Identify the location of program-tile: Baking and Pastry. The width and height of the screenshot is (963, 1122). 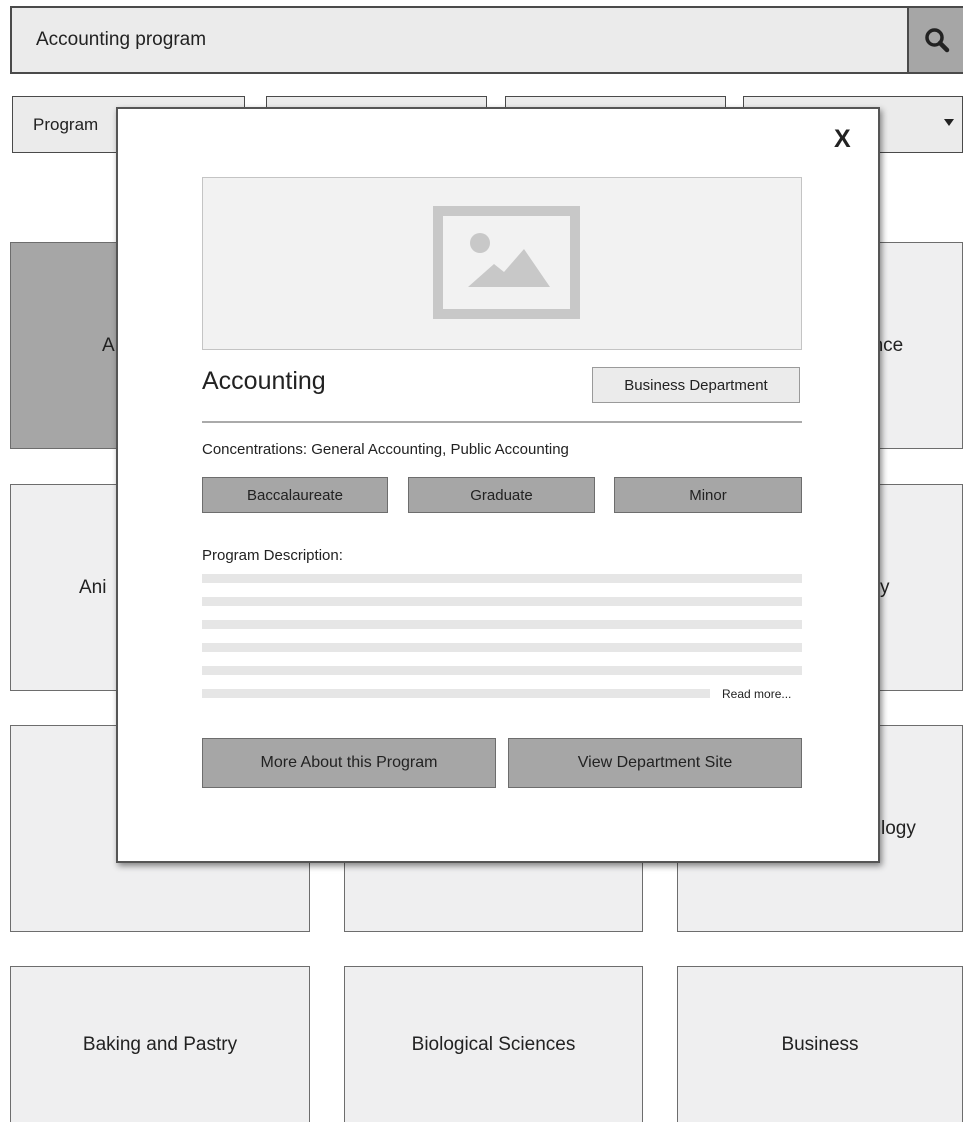
(160, 1044).